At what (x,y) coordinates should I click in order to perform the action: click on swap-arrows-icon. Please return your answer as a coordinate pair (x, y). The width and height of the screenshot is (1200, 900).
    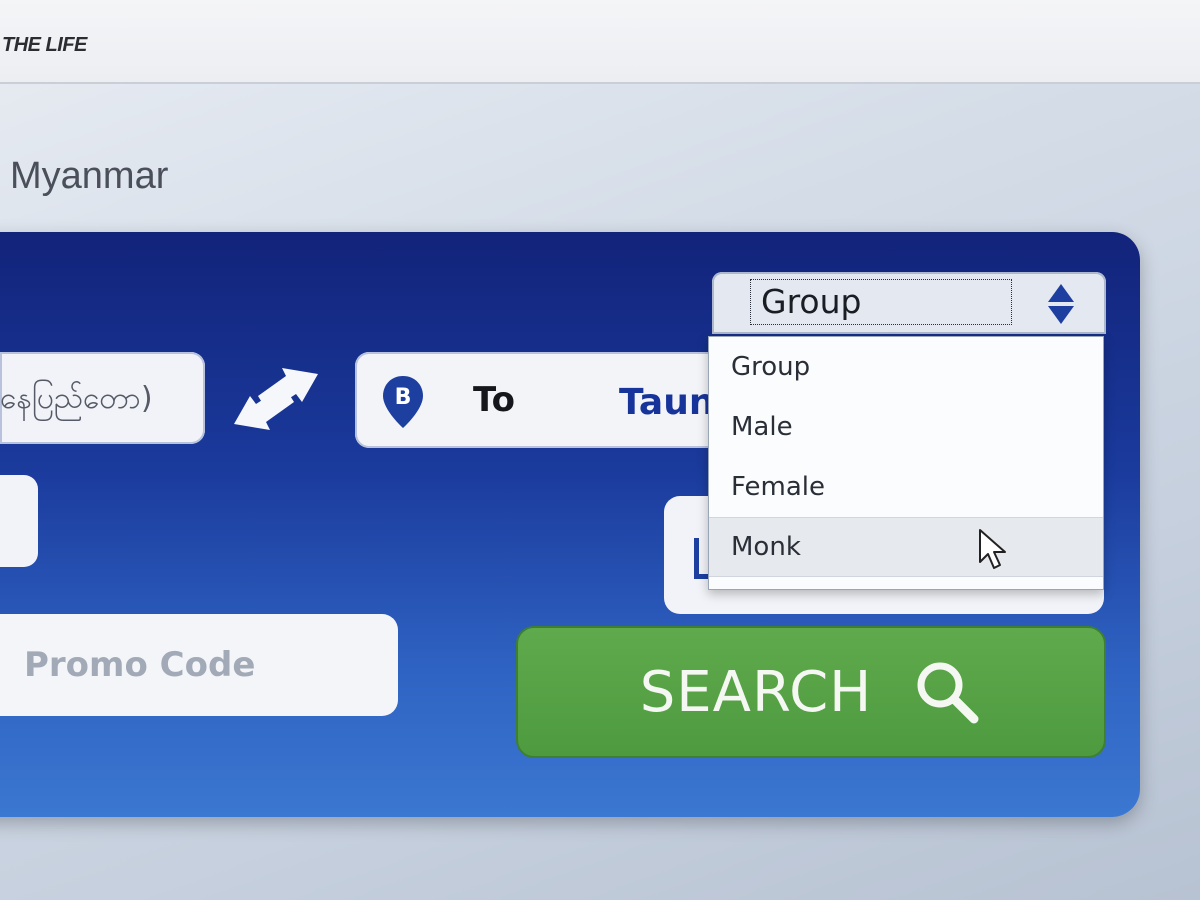
    Looking at the image, I should click on (276, 399).